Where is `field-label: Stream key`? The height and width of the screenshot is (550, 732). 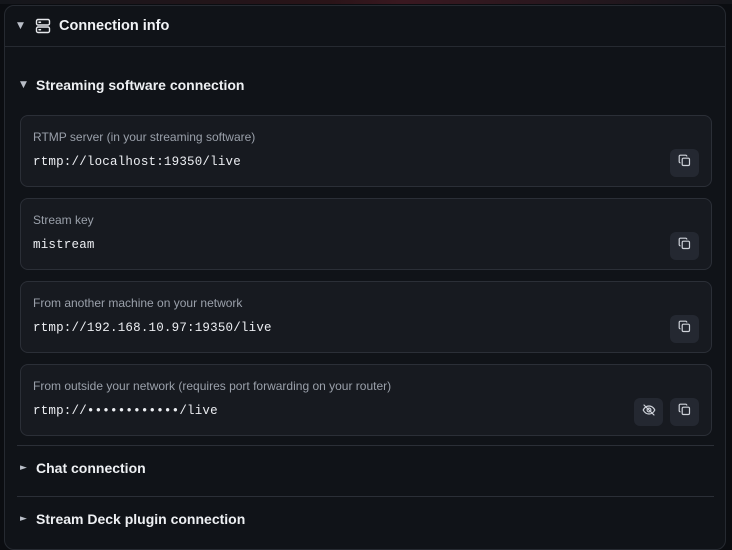
field-label: Stream key is located at coordinates (63, 220).